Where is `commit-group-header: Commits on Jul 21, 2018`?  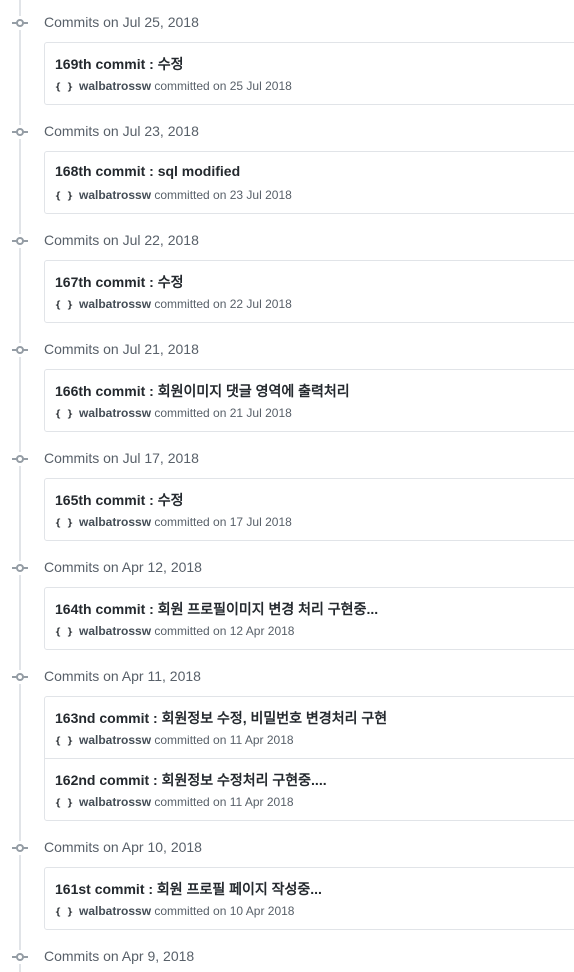
commit-group-header: Commits on Jul 21, 2018 is located at coordinates (287, 350).